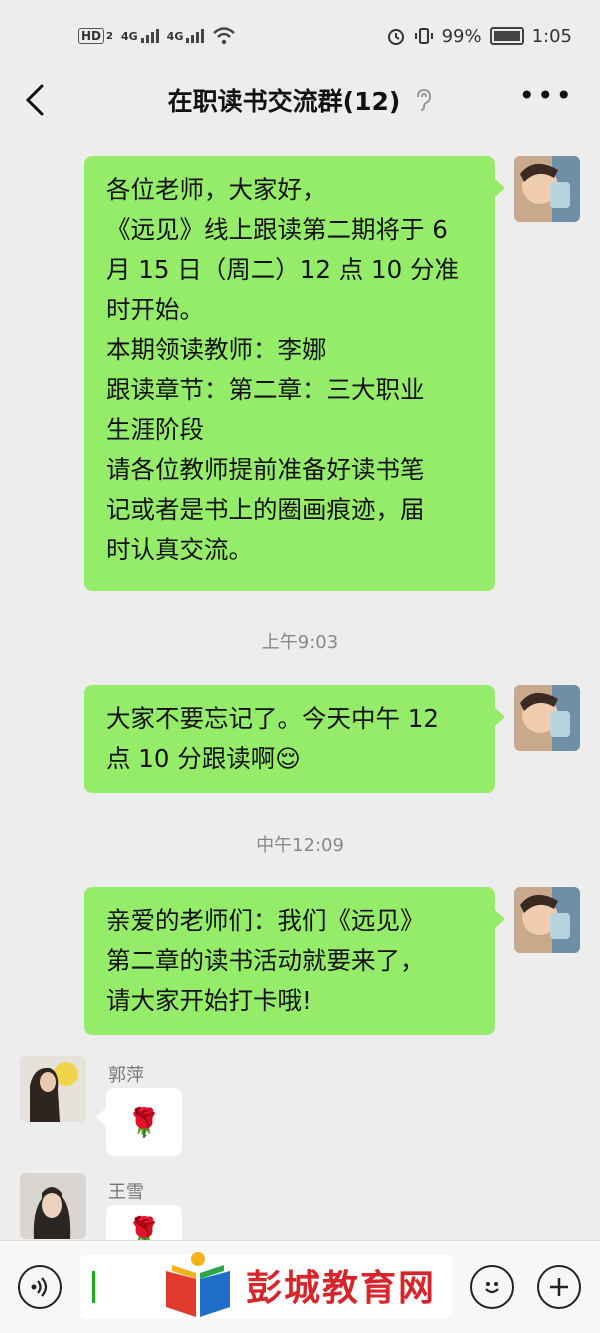 This screenshot has height=1333, width=600. What do you see at coordinates (265, 920) in the screenshot?
I see `message-line: 亲爱的老师们：我们《远见》` at bounding box center [265, 920].